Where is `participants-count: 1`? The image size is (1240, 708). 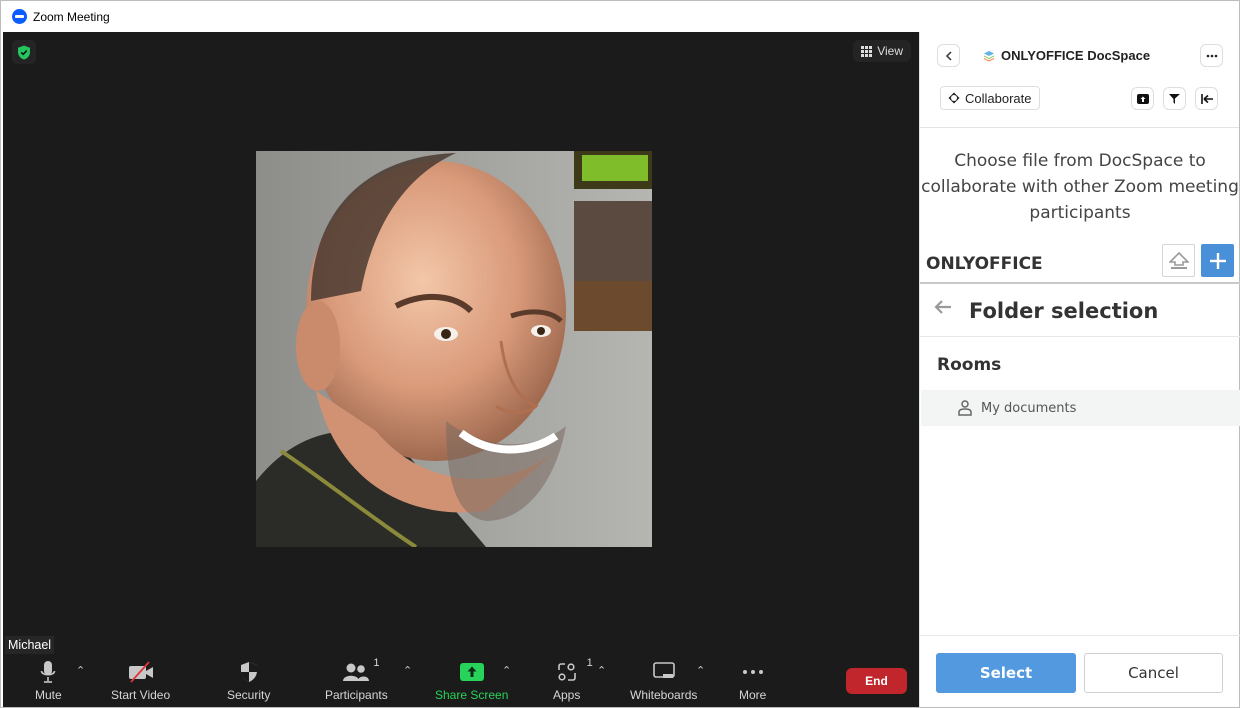 participants-count: 1 is located at coordinates (376, 663).